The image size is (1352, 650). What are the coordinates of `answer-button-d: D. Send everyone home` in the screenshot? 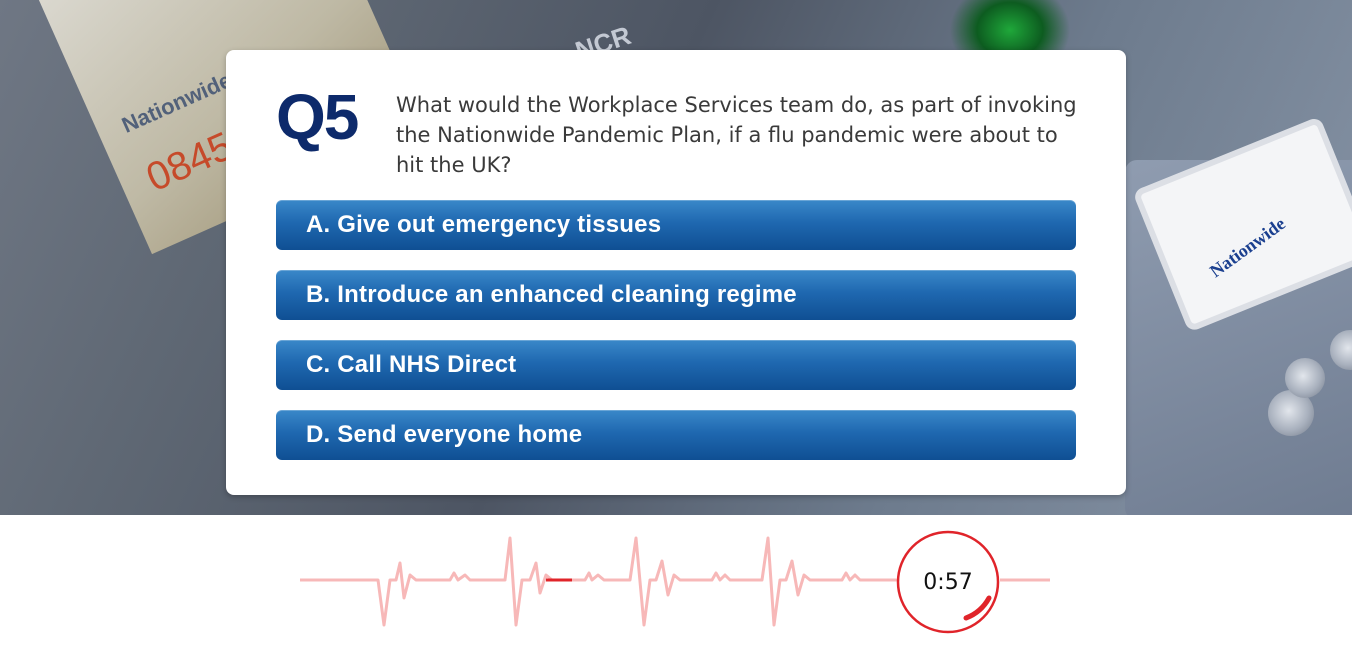 It's located at (676, 435).